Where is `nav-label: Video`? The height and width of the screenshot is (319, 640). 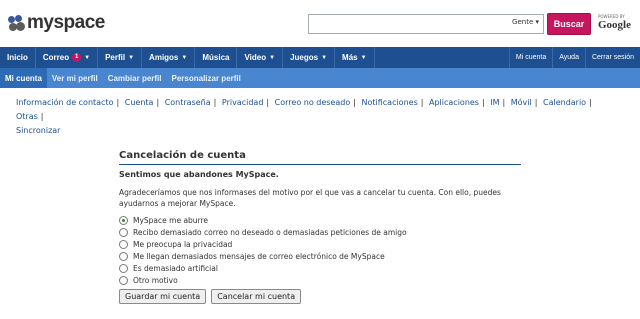
nav-label: Video is located at coordinates (255, 57).